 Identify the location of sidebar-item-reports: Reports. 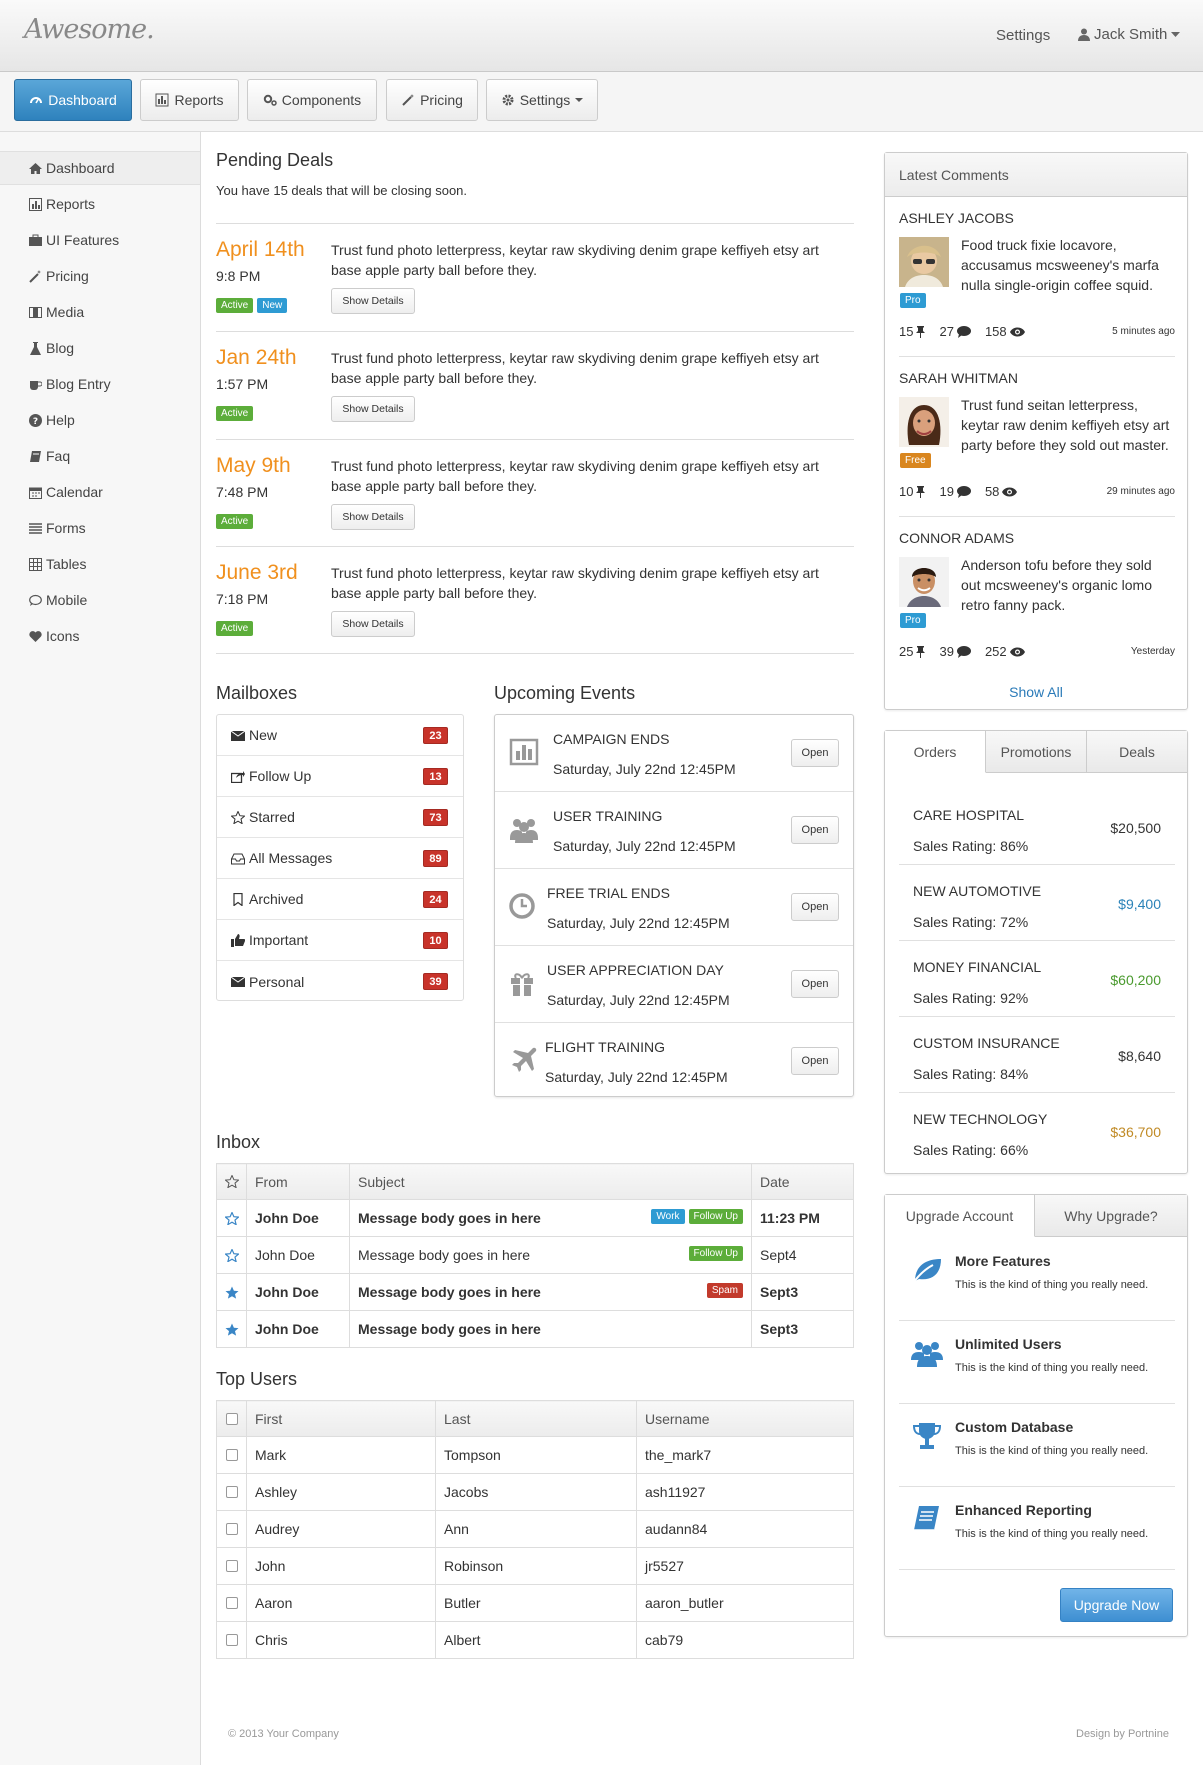
(100, 204).